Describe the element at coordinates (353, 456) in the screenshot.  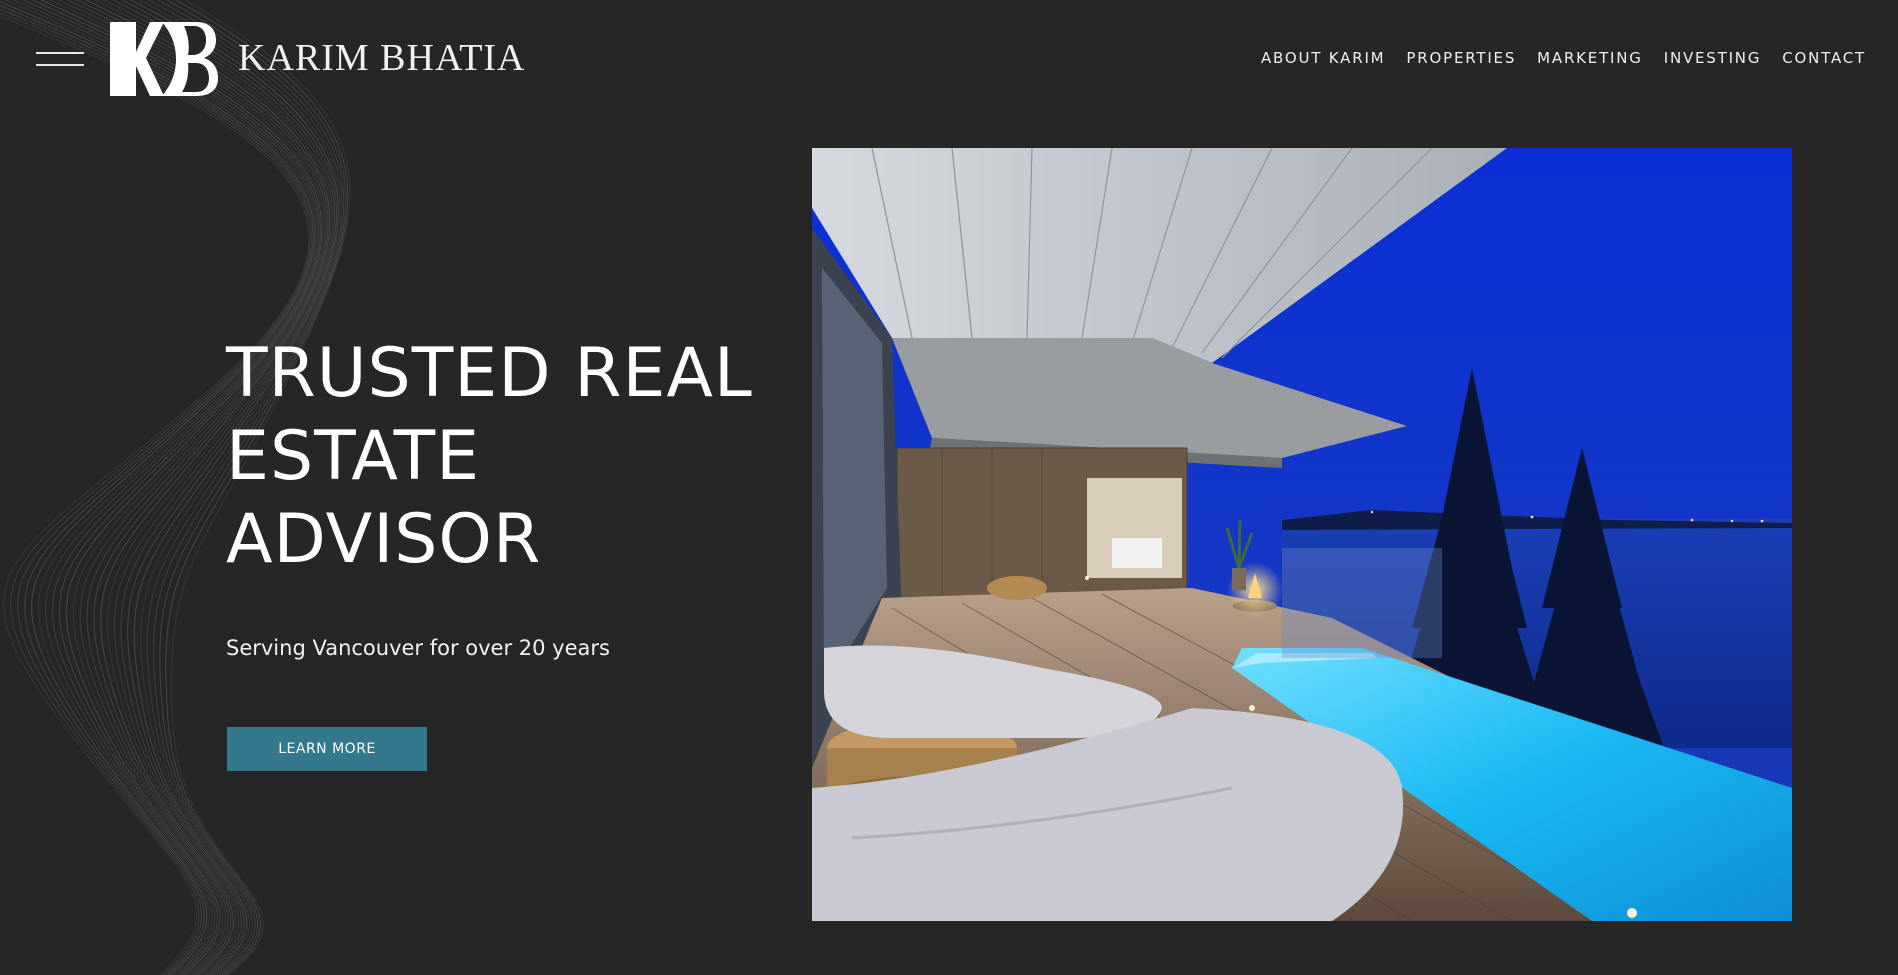
I see `hero-title-line-2: ESTATE` at that location.